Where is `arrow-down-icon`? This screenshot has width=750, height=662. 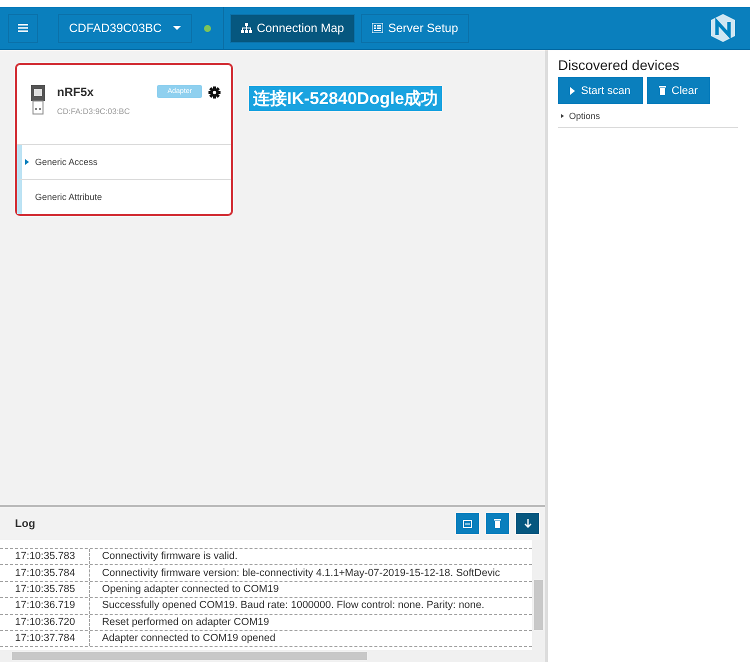 arrow-down-icon is located at coordinates (528, 523).